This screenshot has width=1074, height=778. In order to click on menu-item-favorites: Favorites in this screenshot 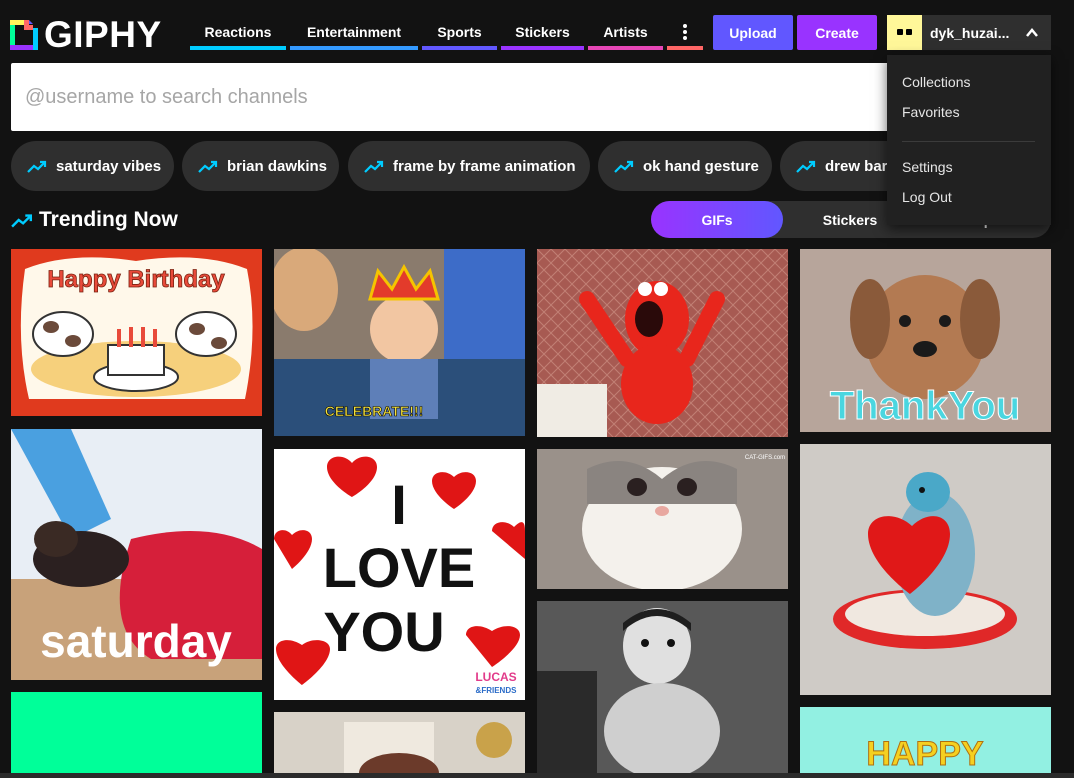, I will do `click(931, 112)`.